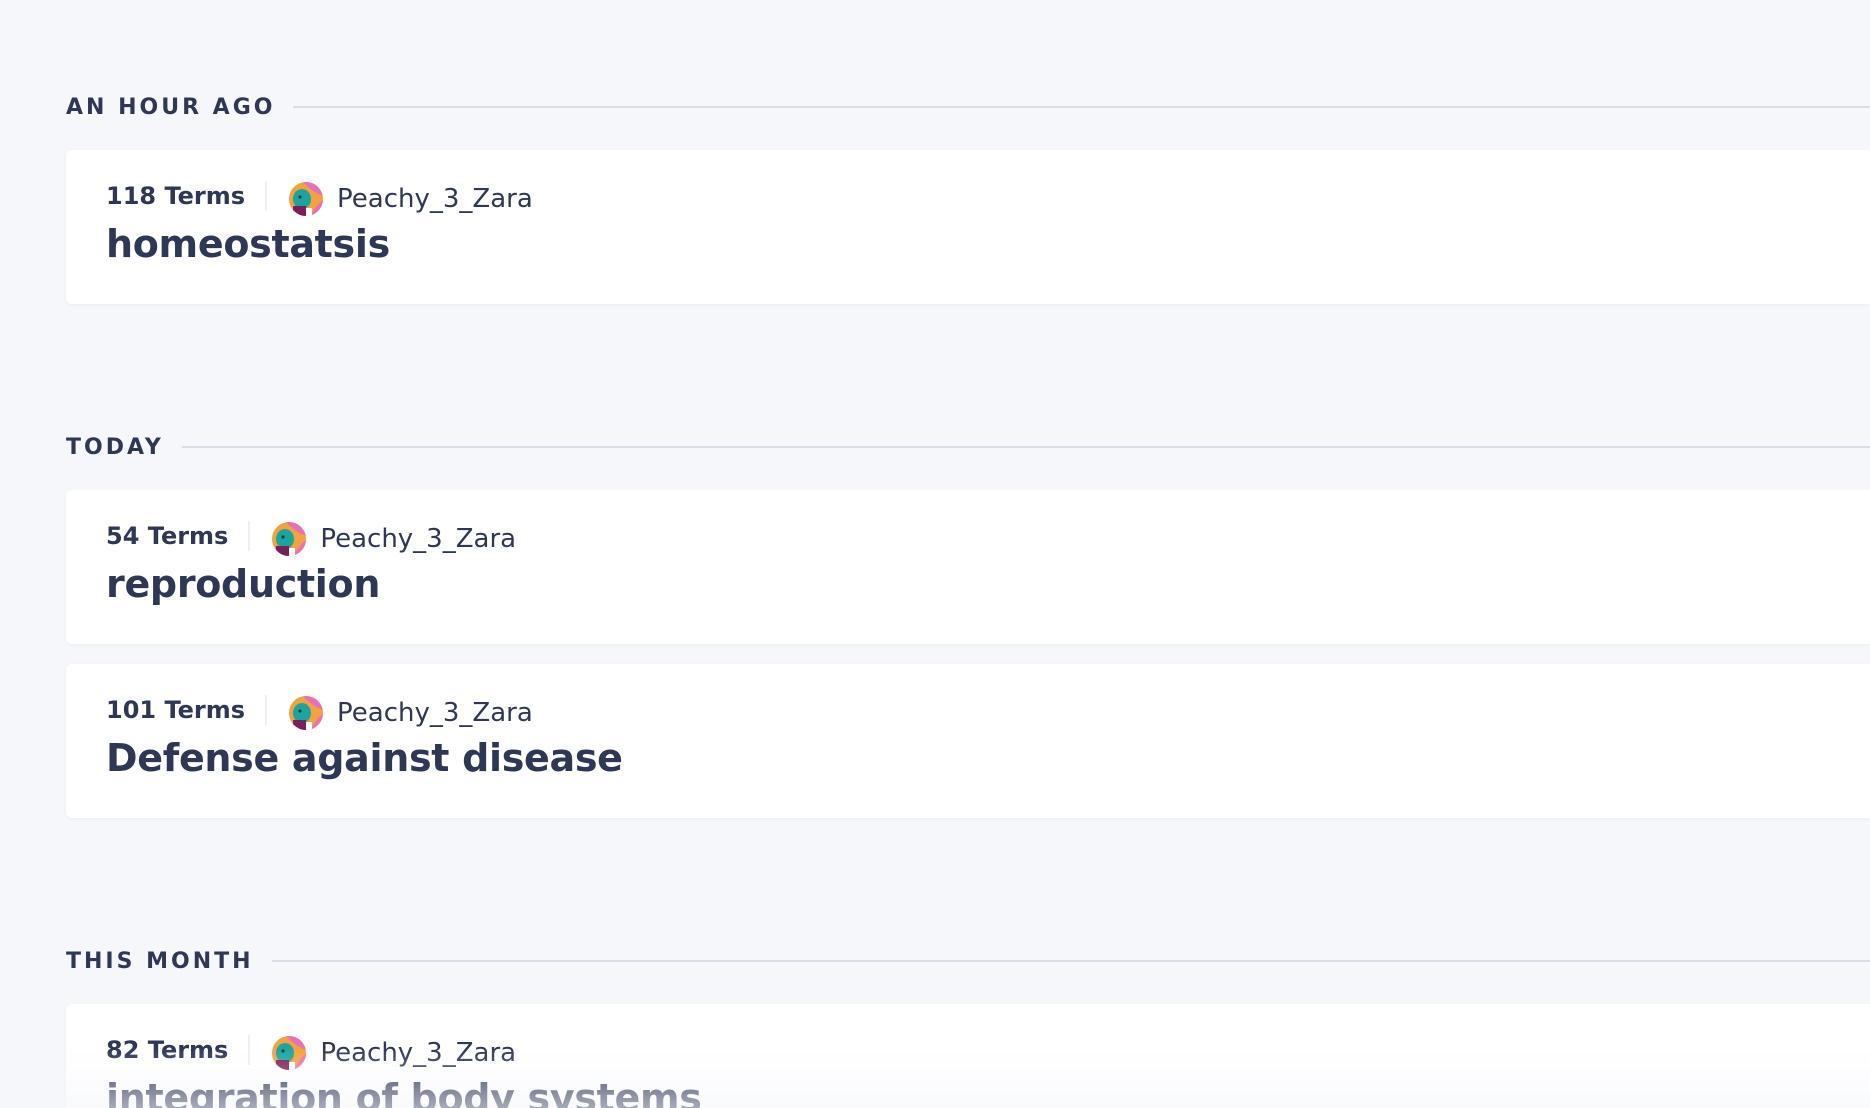 This screenshot has width=1870, height=1108. What do you see at coordinates (364, 758) in the screenshot?
I see `study-set-title: Defense against disease` at bounding box center [364, 758].